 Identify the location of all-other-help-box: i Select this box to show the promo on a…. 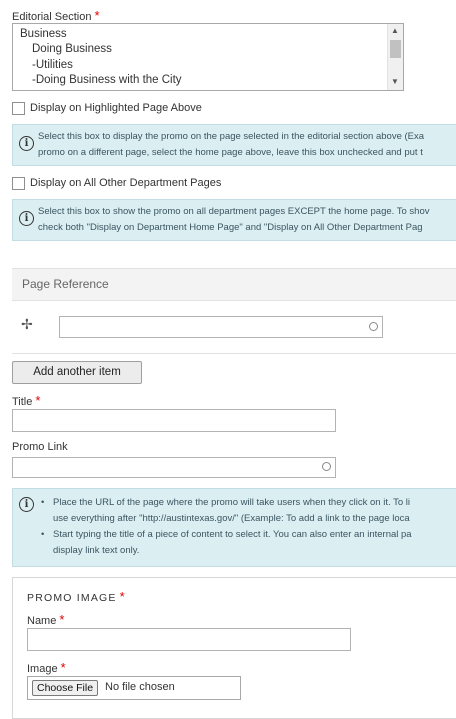
(234, 220).